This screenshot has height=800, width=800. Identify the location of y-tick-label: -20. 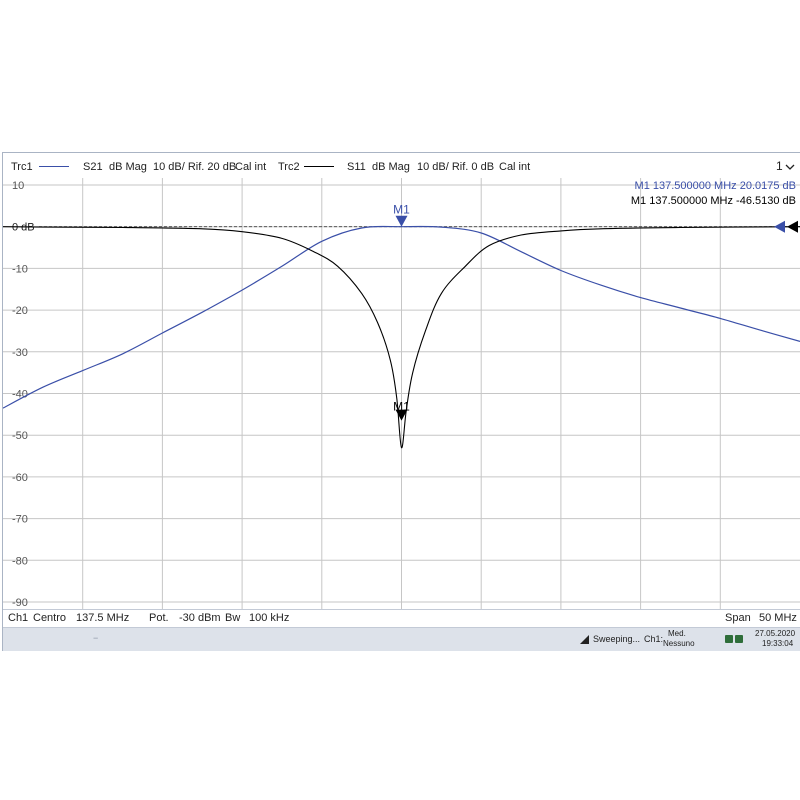
(20, 311).